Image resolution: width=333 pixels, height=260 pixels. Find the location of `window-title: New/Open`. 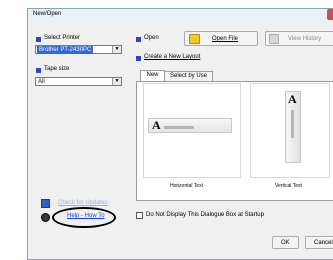

window-title: New/Open is located at coordinates (47, 14).